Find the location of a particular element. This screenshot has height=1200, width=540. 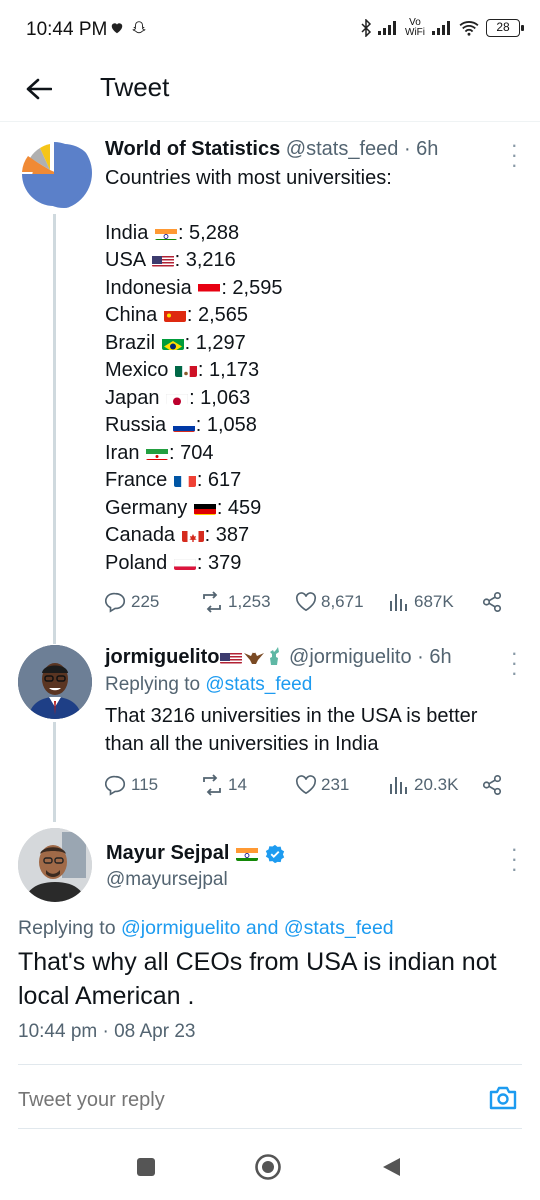

home-button is located at coordinates (268, 1167).